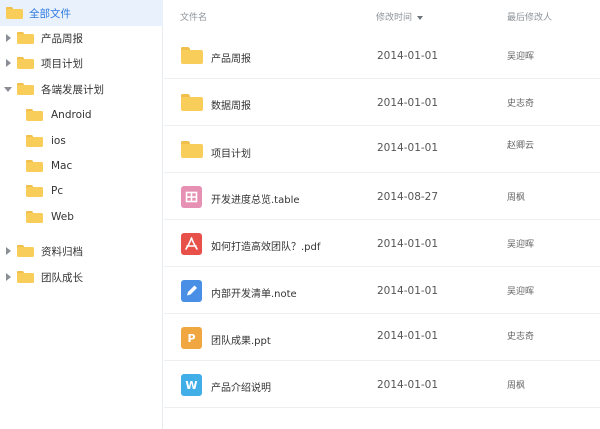  Describe the element at coordinates (71, 115) in the screenshot. I see `tree-item-label: Android` at that location.